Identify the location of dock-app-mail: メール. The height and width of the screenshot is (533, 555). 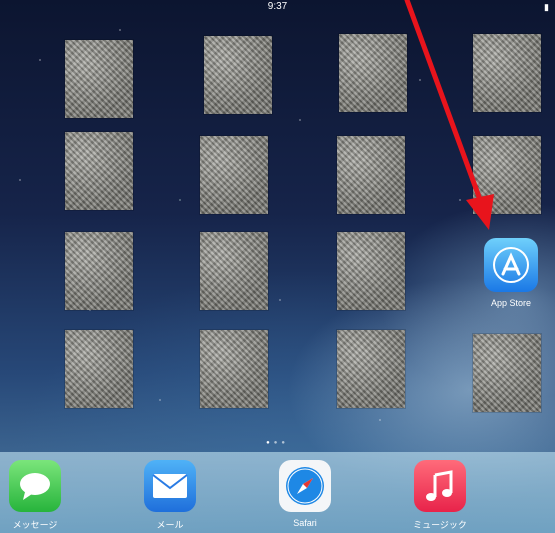
(170, 495).